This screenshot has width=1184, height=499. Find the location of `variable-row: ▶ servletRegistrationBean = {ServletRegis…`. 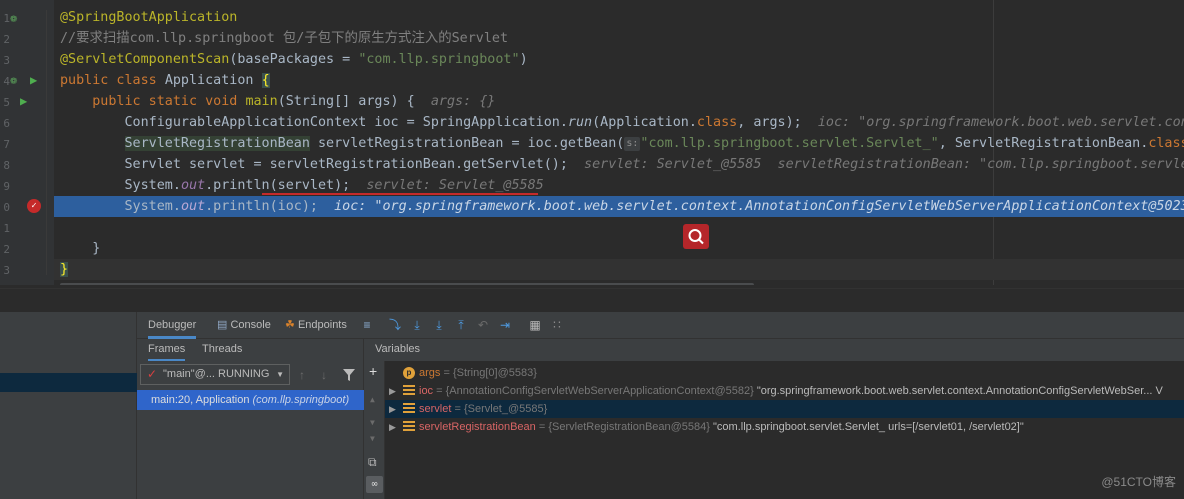

variable-row: ▶ servletRegistrationBean = {ServletRegis… is located at coordinates (784, 427).